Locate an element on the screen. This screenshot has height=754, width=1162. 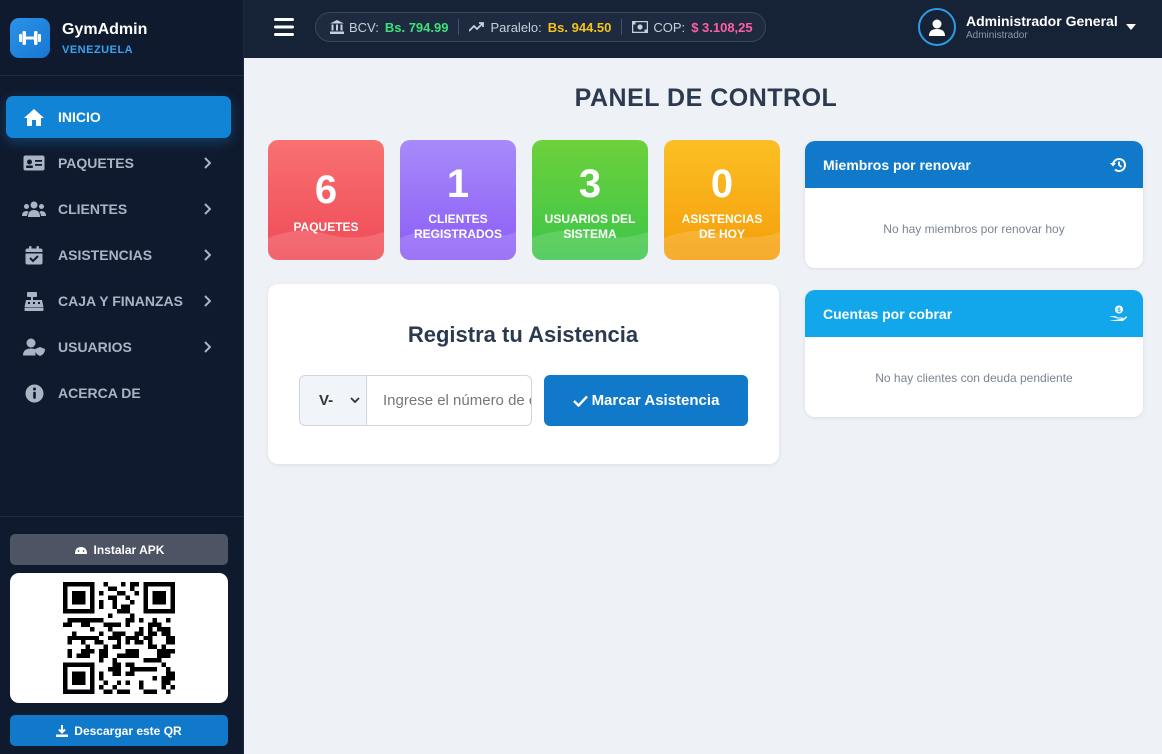
stat-value: 3 is located at coordinates (590, 184).